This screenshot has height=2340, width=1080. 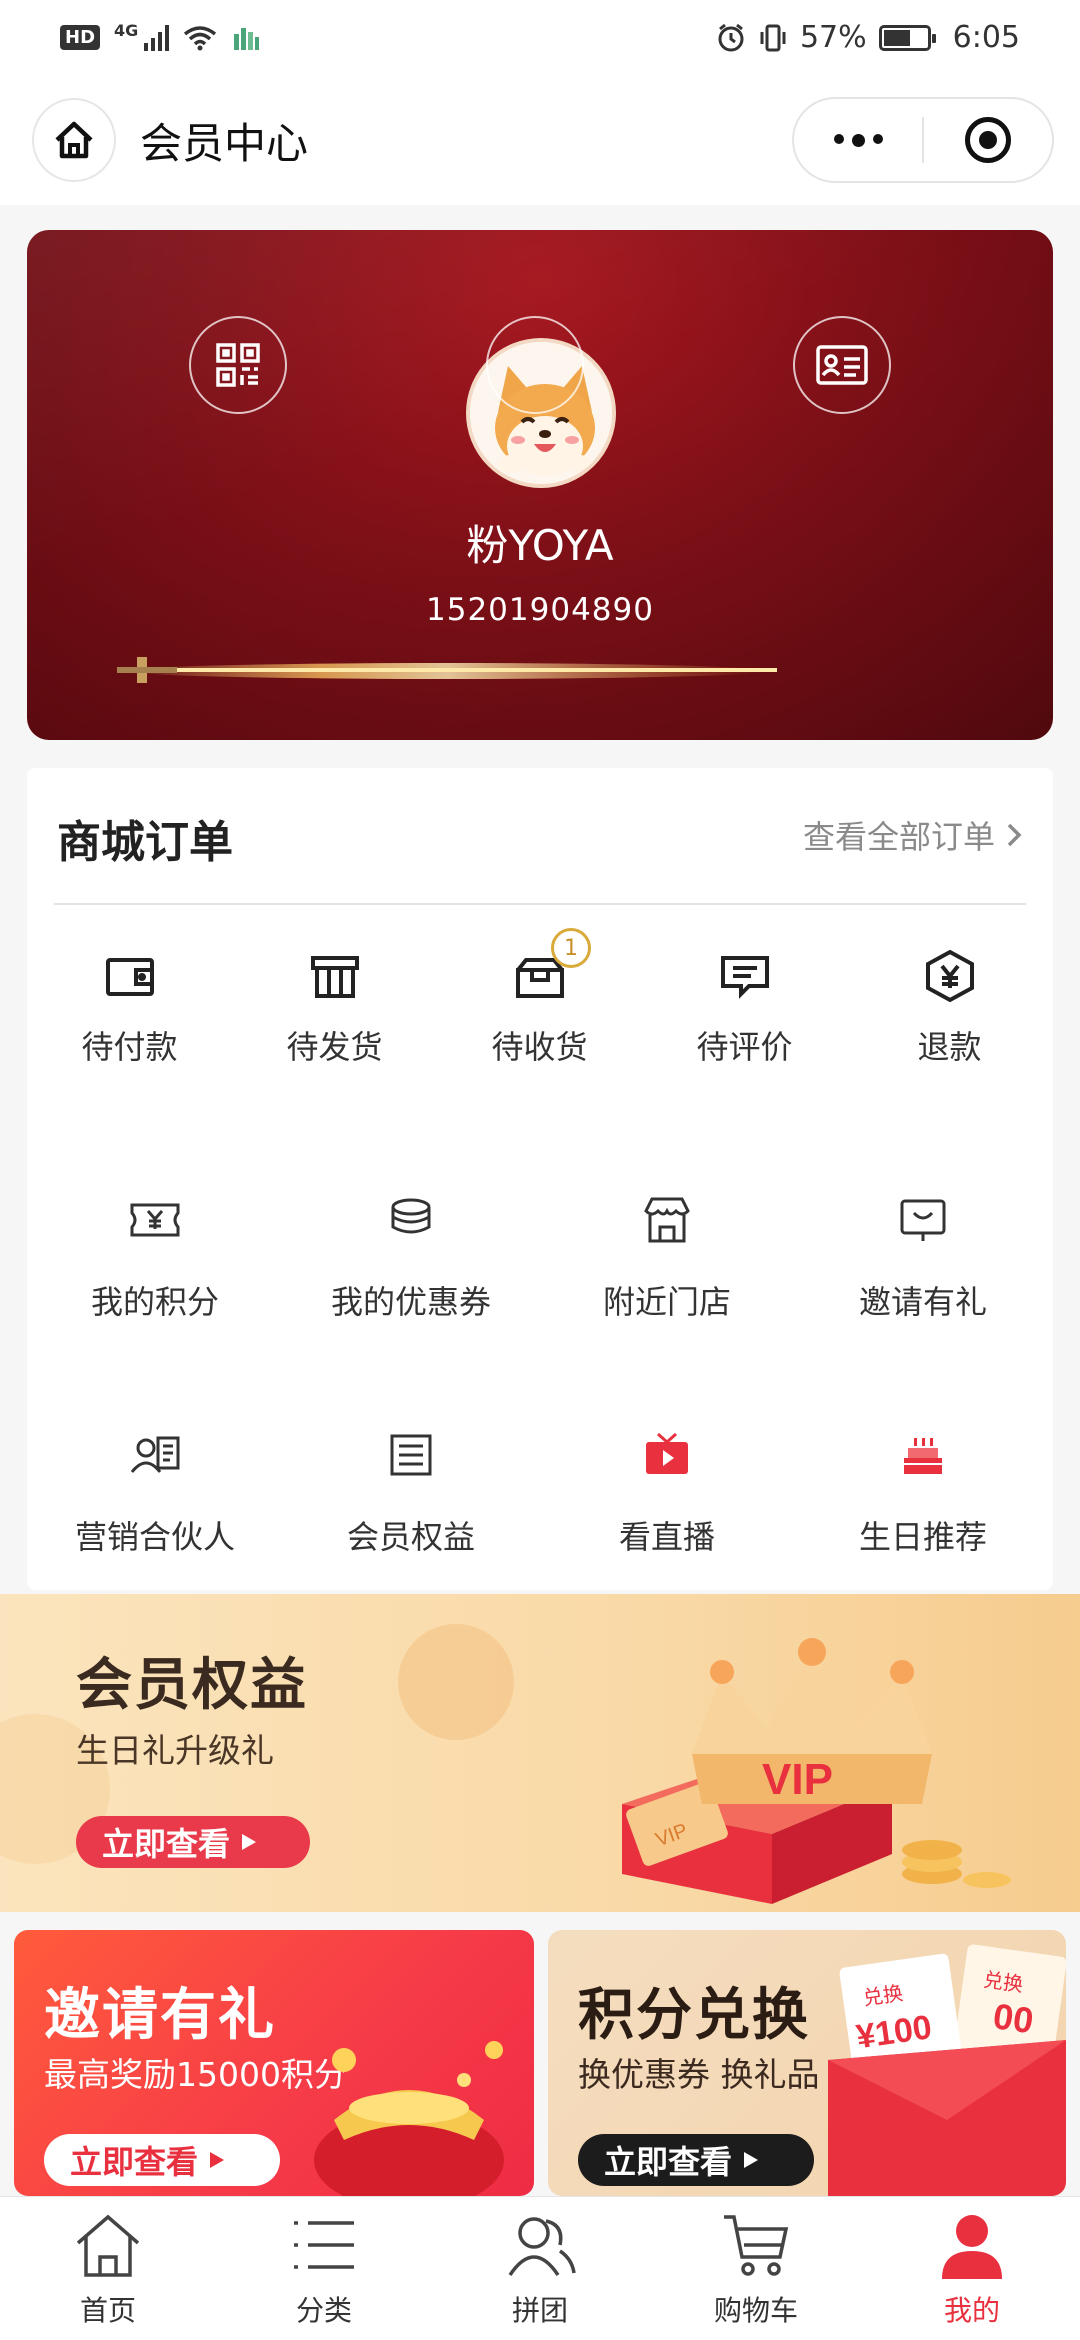 What do you see at coordinates (1014, 835) in the screenshot?
I see `chevron-right-icon` at bounding box center [1014, 835].